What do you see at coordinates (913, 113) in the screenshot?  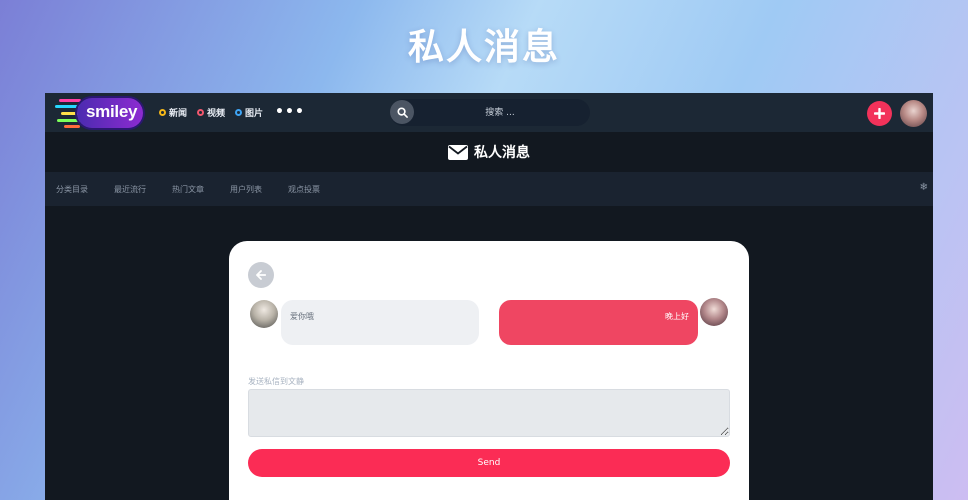 I see `user-avatar` at bounding box center [913, 113].